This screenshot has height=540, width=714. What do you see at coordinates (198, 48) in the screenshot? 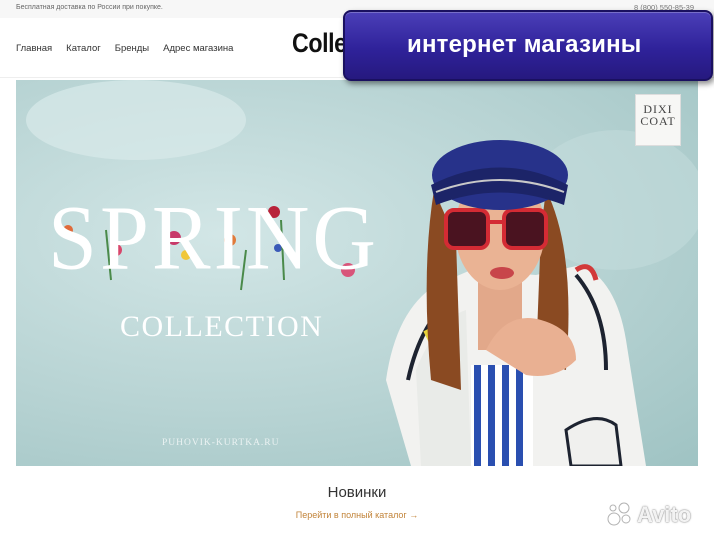
I see `nav-item-store-address: Адрес магазина` at bounding box center [198, 48].